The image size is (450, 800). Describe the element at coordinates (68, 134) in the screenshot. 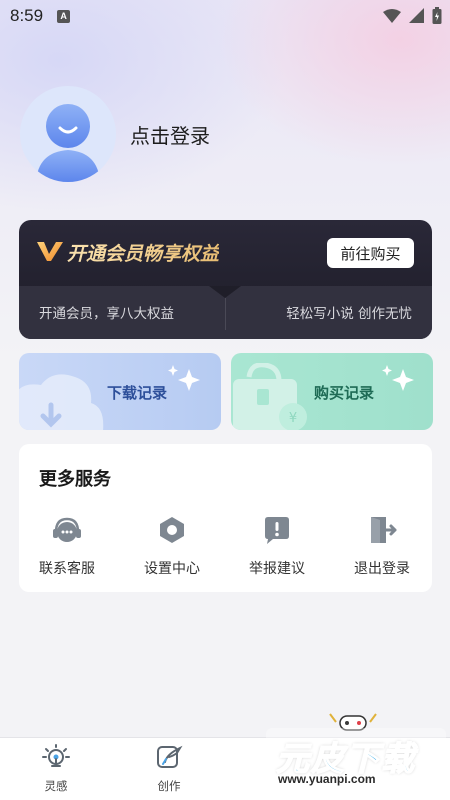

I see `user-avatar-icon` at that location.